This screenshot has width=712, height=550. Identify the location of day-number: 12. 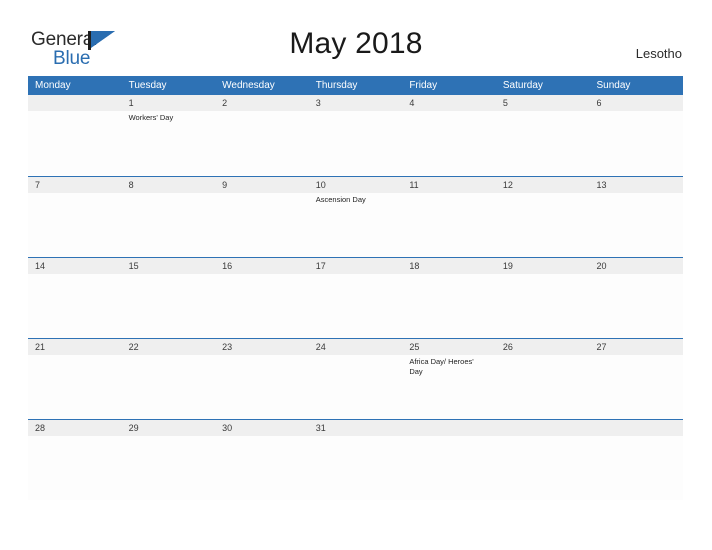
(543, 185).